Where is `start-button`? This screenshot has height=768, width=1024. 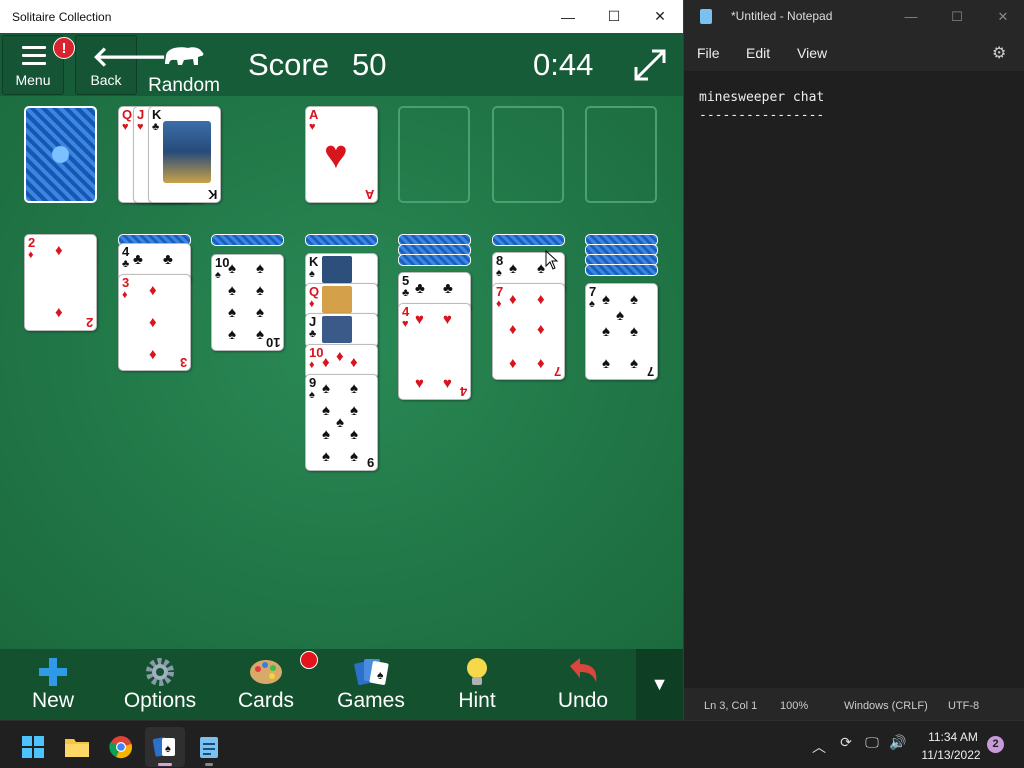
start-button is located at coordinates (33, 747).